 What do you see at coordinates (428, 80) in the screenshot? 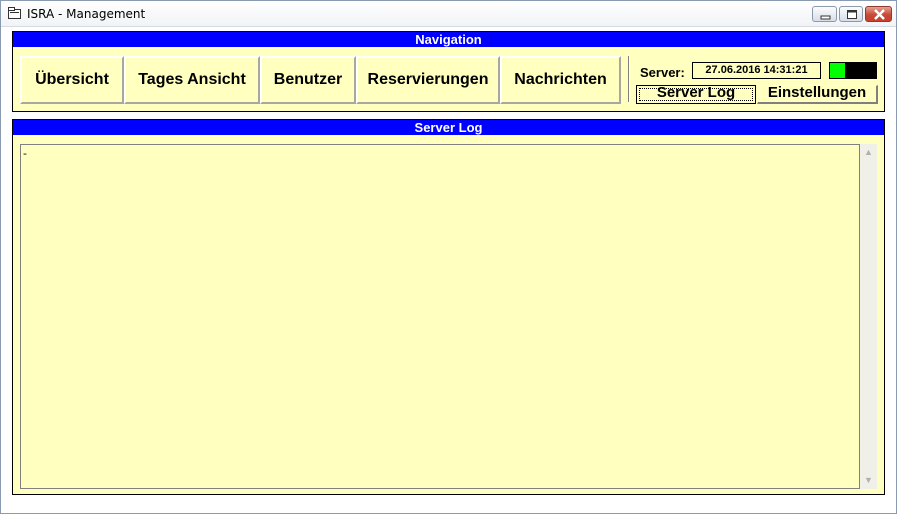
I see `nav-button-reservierungen: Reservierungen` at bounding box center [428, 80].